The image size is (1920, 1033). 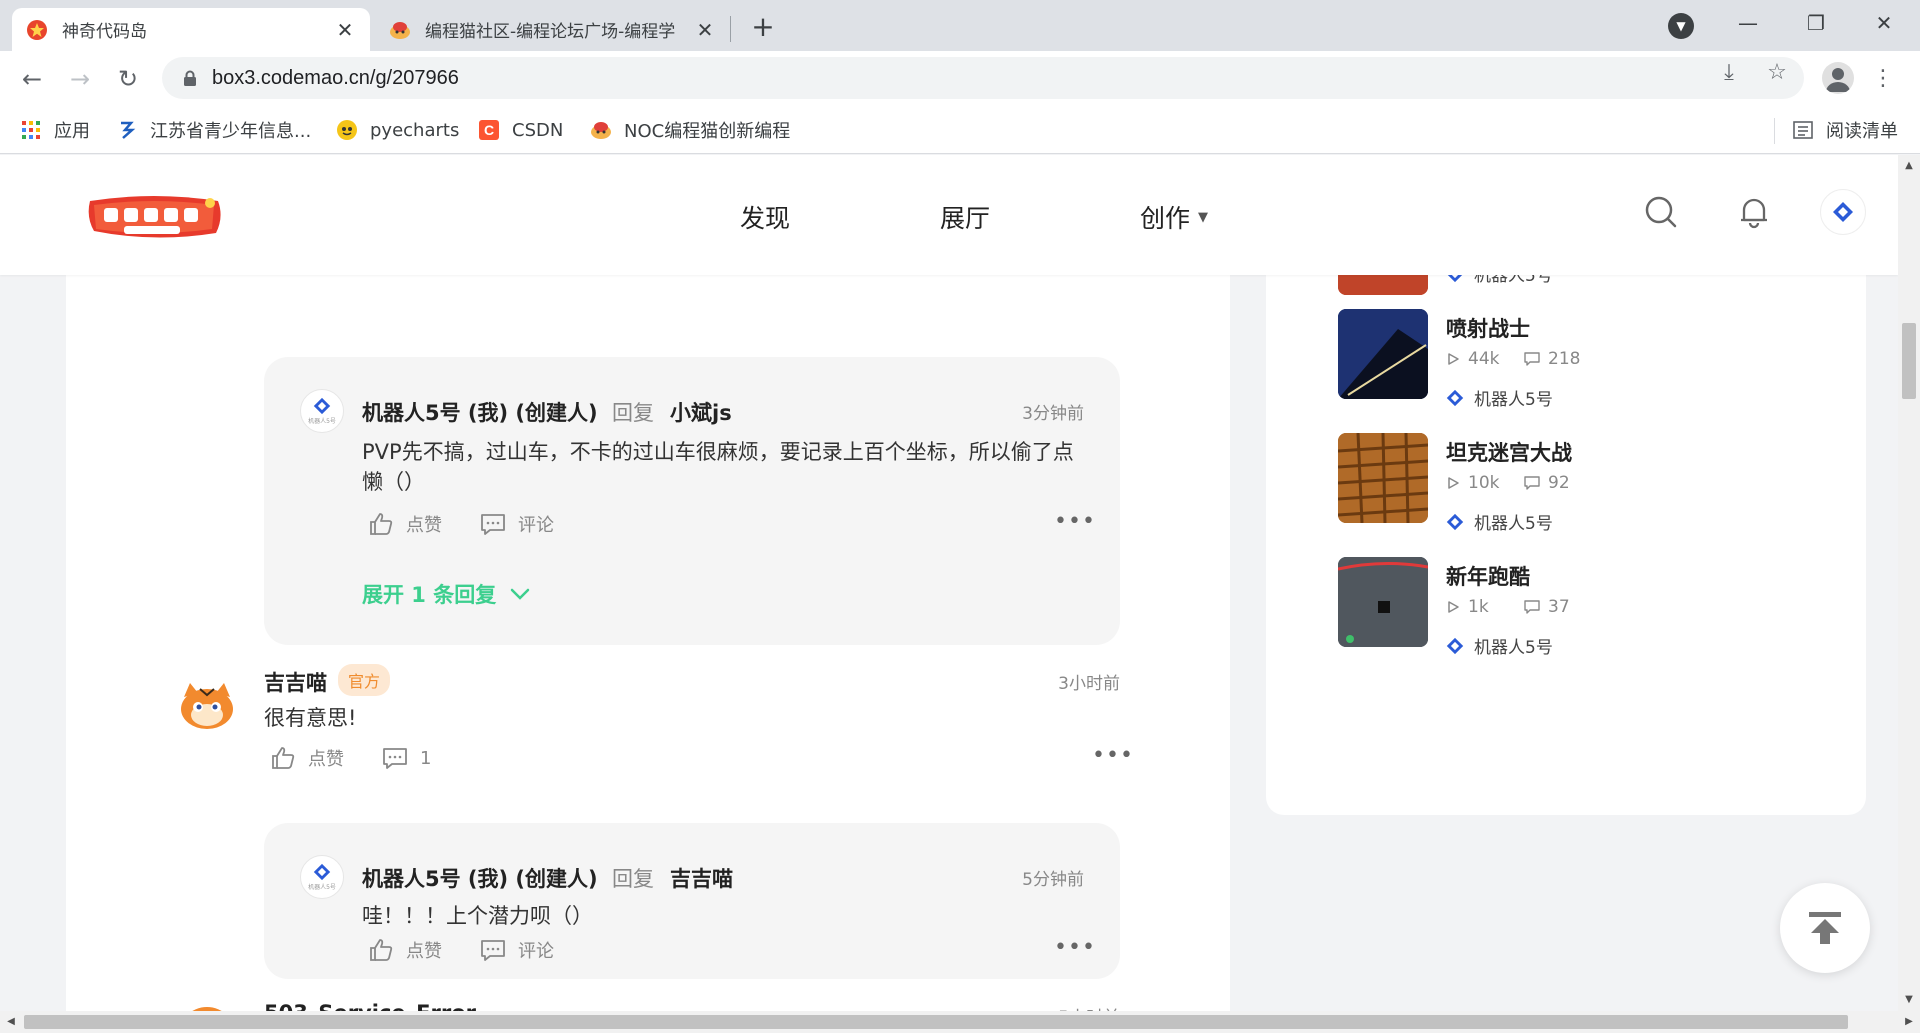 What do you see at coordinates (552, 29) in the screenshot?
I see `tab-biancheng-mao: 编程猫社区-编程论坛广场-编程学 ✕` at bounding box center [552, 29].